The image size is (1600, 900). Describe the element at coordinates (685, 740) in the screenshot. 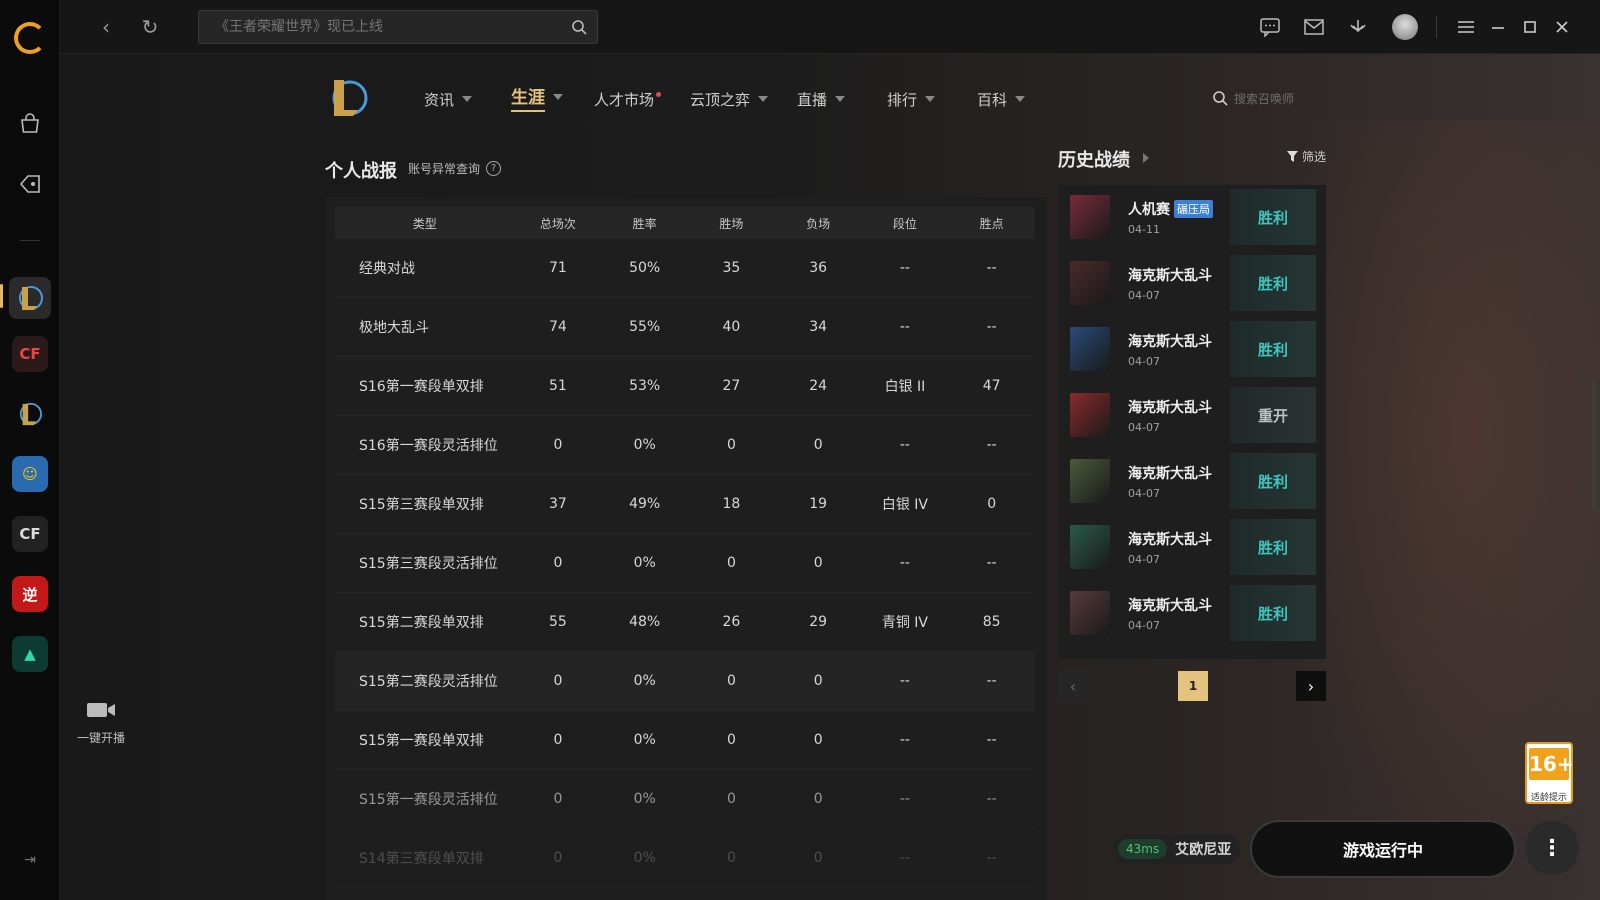

I see `table-row: S15第一赛段单双排 0 0% 0 0 -- --` at that location.